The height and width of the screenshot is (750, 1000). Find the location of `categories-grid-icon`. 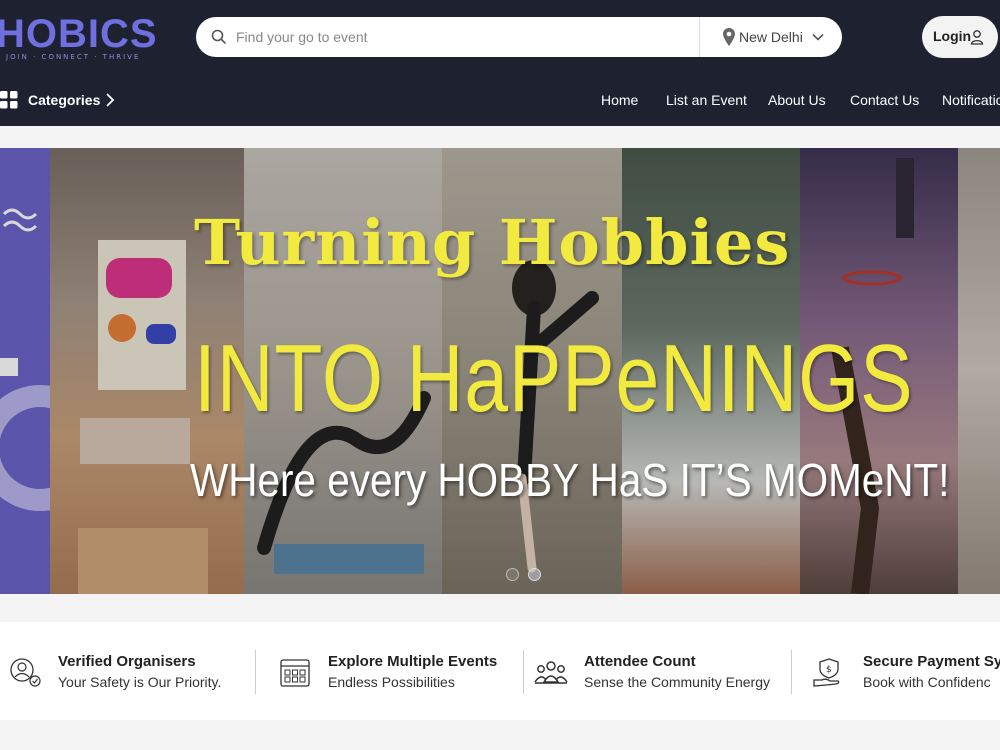

categories-grid-icon is located at coordinates (9, 100).